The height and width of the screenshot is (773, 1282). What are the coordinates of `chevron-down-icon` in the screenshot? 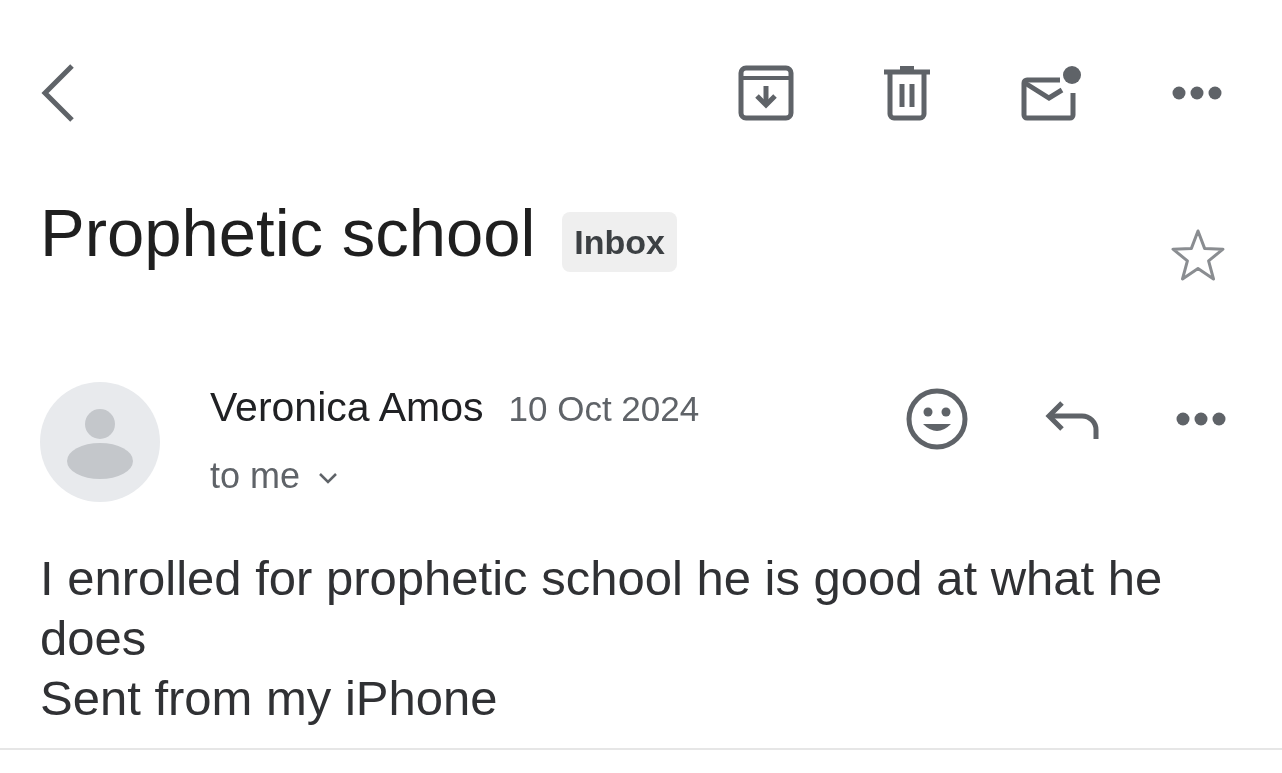 It's located at (328, 478).